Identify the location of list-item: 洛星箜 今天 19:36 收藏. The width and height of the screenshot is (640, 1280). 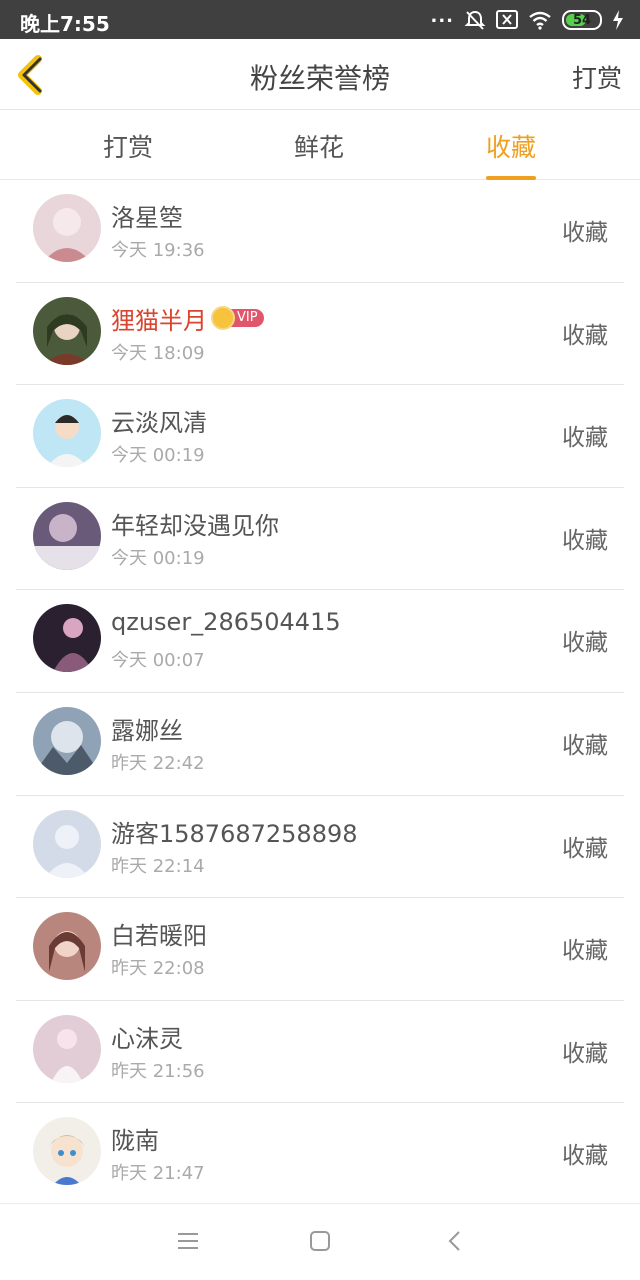
(320, 231).